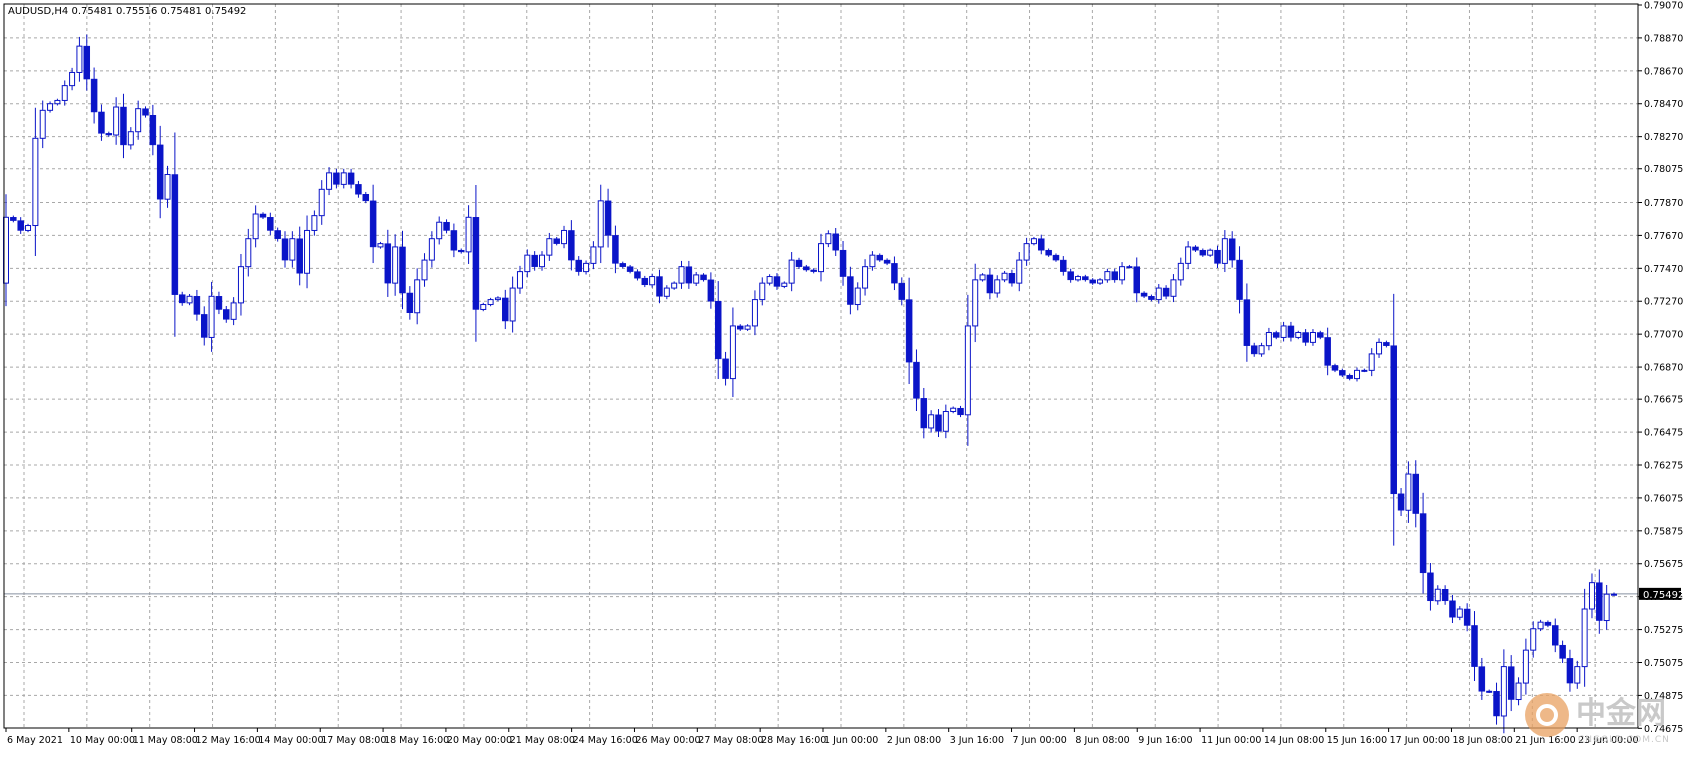 The height and width of the screenshot is (764, 1684). I want to click on x-tick-label: 17 Jun 00:00, so click(1420, 740).